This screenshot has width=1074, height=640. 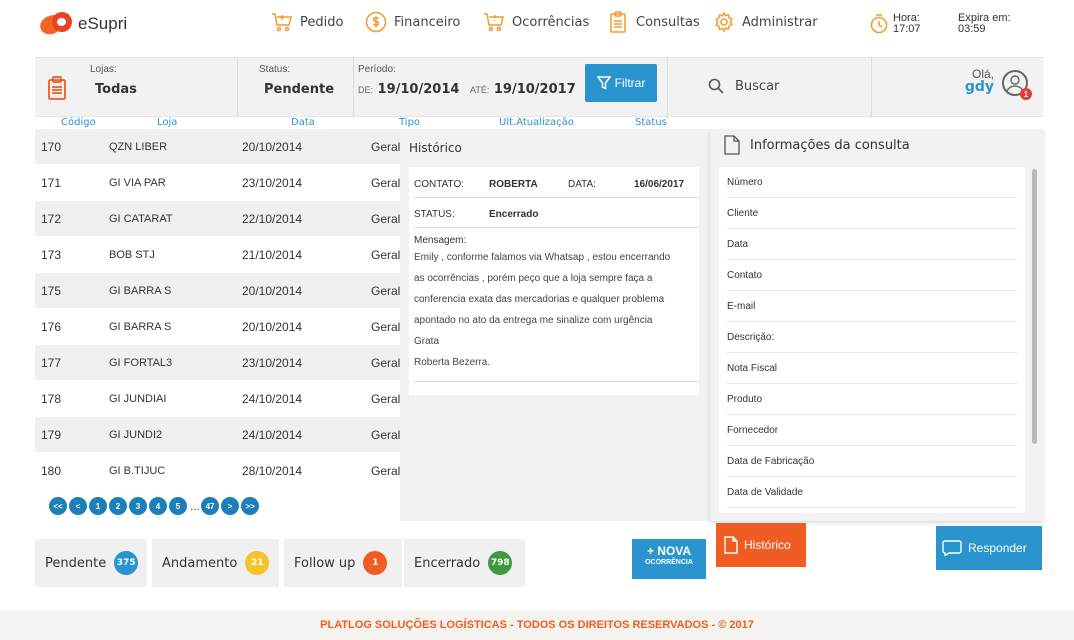 What do you see at coordinates (761, 545) in the screenshot?
I see `historico-button: Histórico` at bounding box center [761, 545].